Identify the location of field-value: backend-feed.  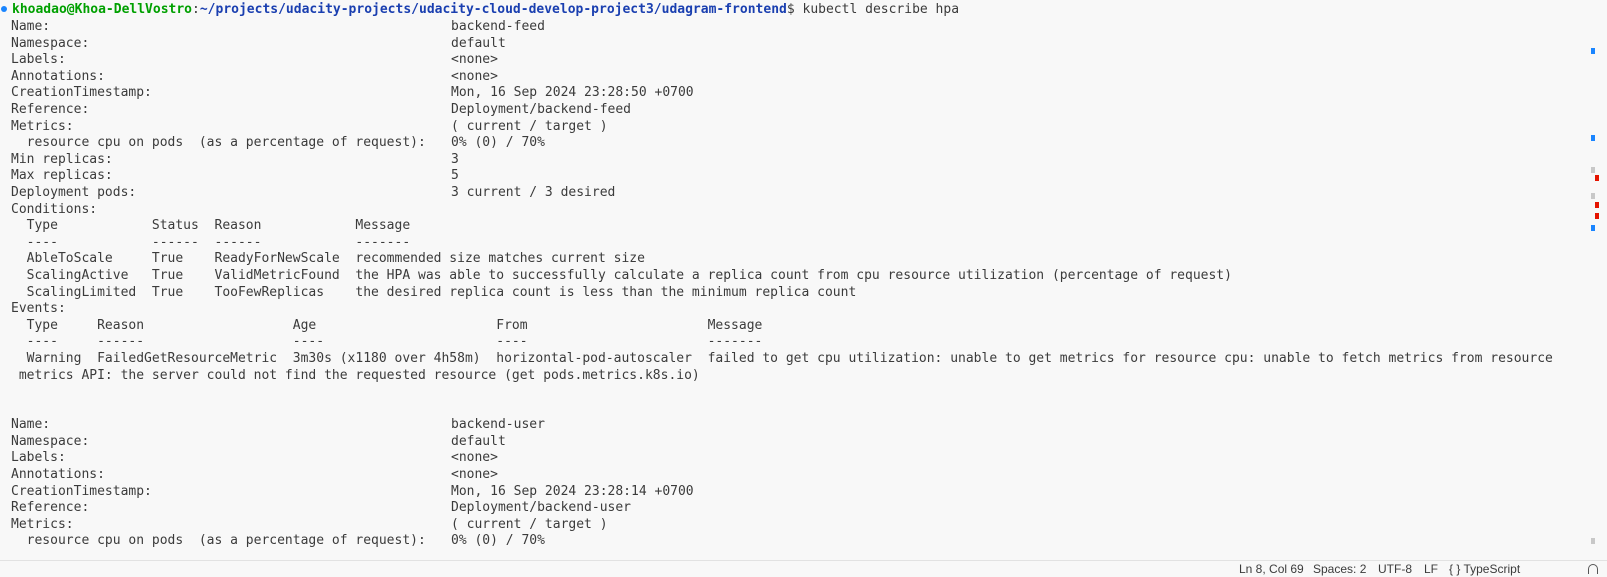
(498, 26).